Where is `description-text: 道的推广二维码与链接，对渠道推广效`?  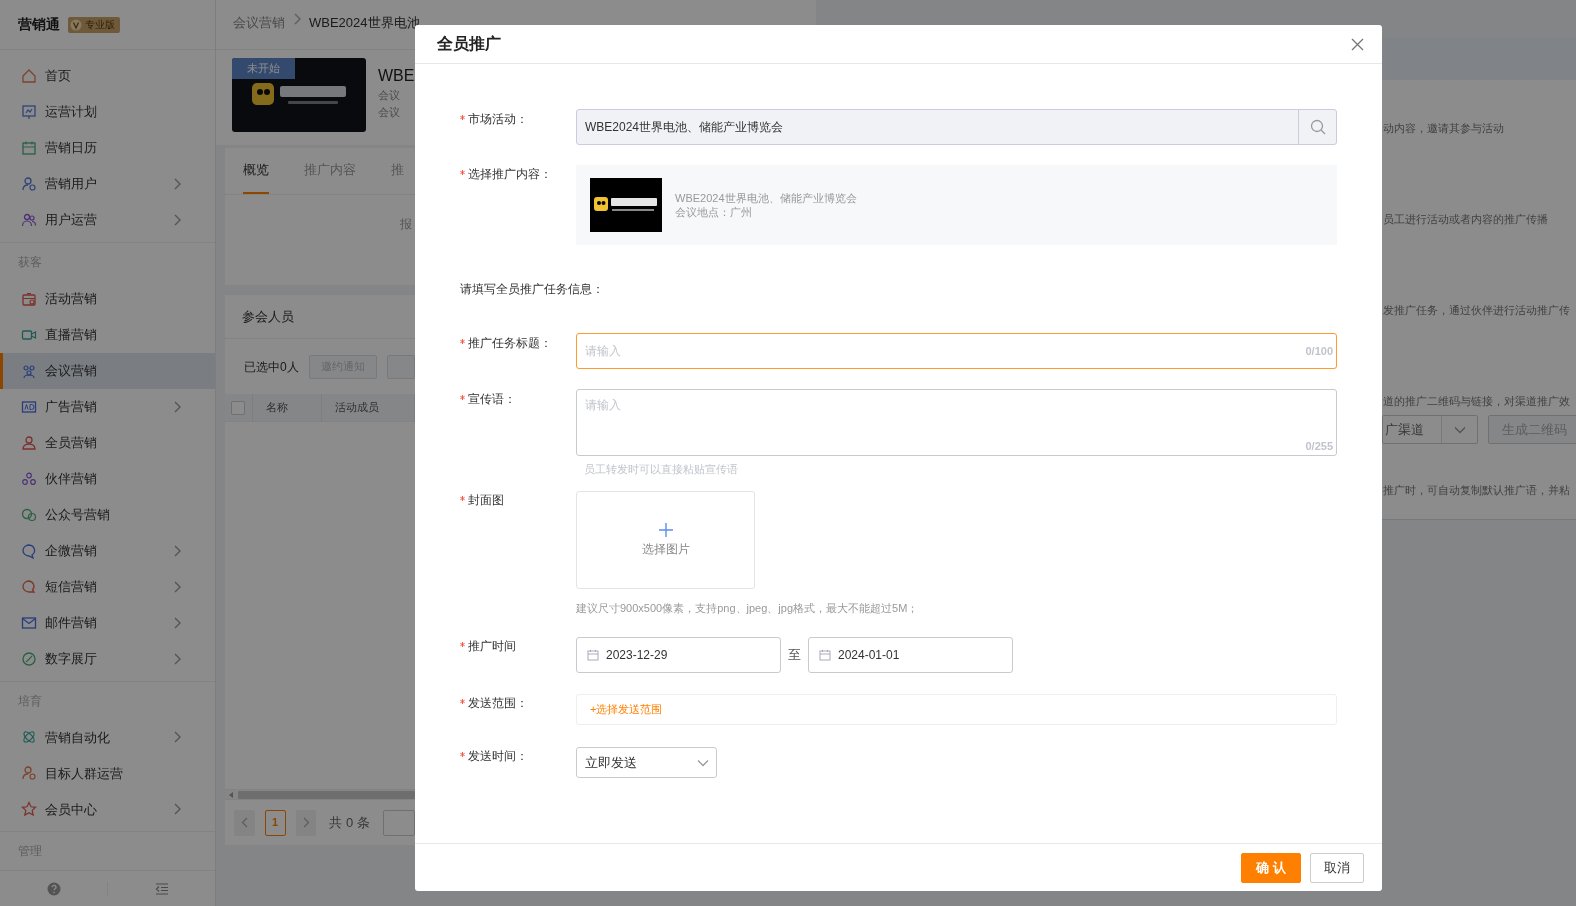 description-text: 道的推广二维码与链接，对渠道推广效 is located at coordinates (1476, 401).